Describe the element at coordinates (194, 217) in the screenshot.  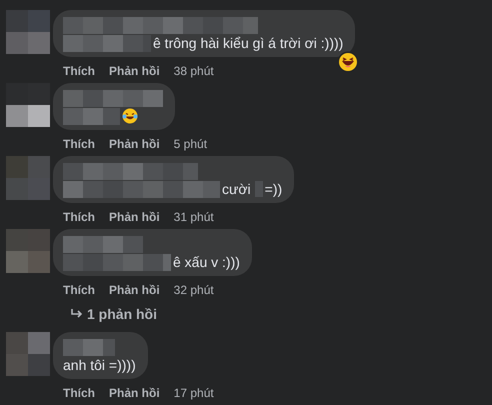
I see `comment-time: 31 phút` at that location.